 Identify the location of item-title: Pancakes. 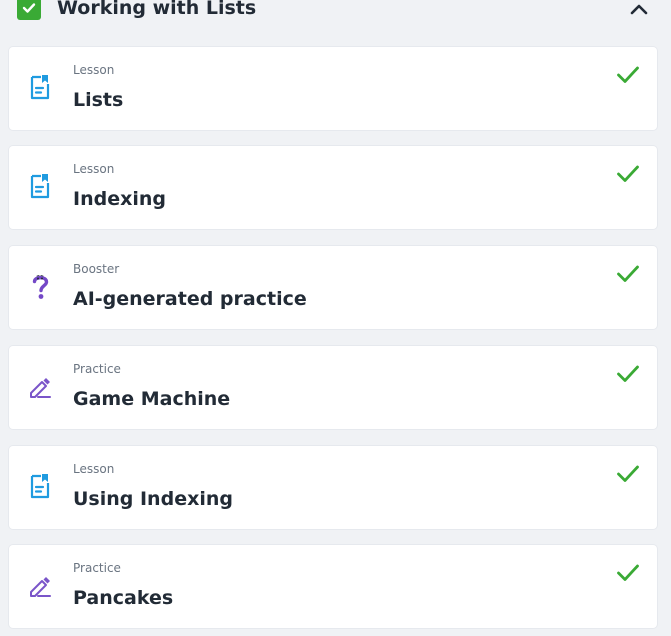
(123, 598).